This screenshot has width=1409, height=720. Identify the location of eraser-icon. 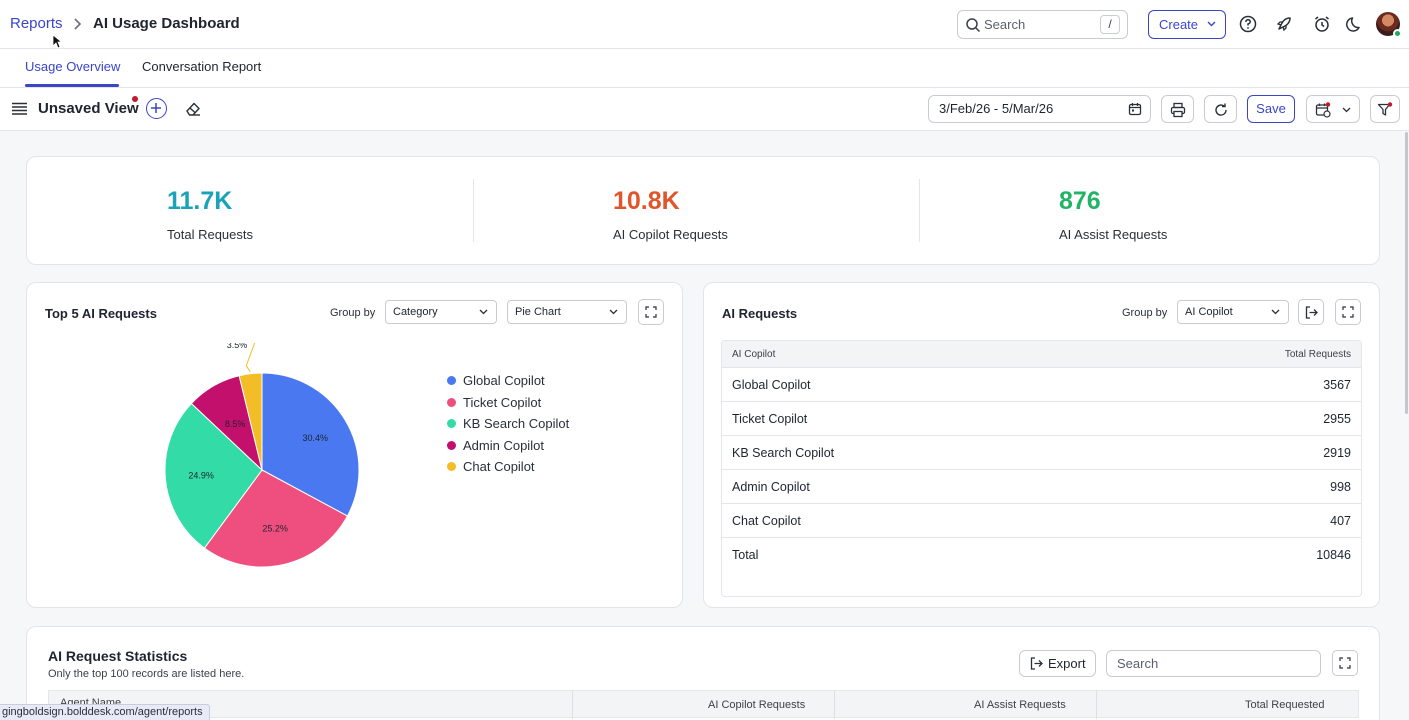
(193, 108).